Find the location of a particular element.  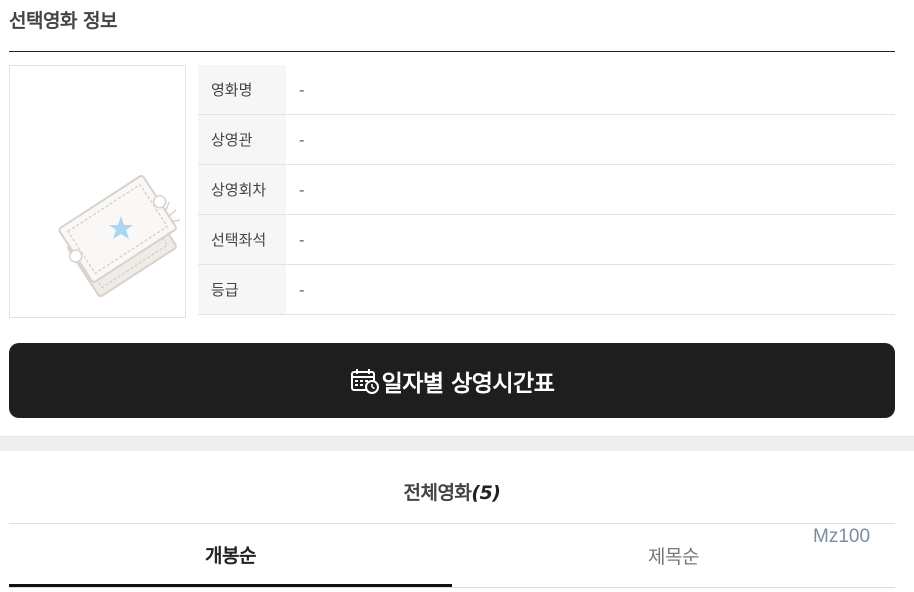

poster-placeholder is located at coordinates (97, 191).